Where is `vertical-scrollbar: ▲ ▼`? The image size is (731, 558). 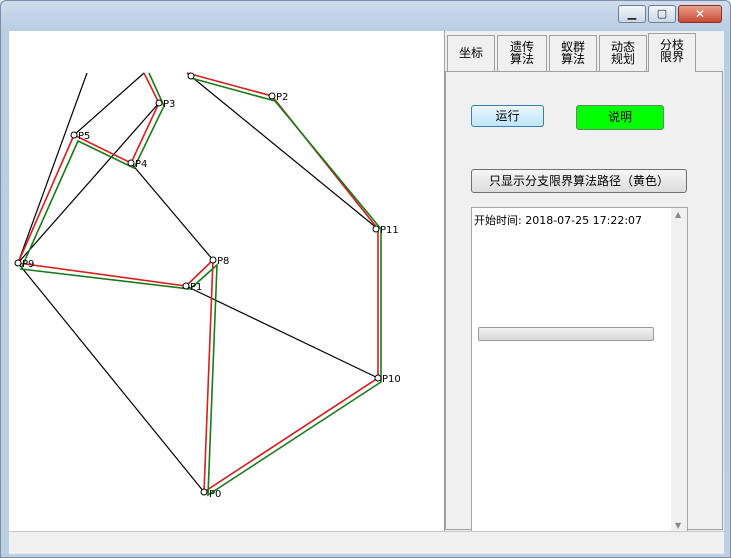 vertical-scrollbar: ▲ ▼ is located at coordinates (679, 370).